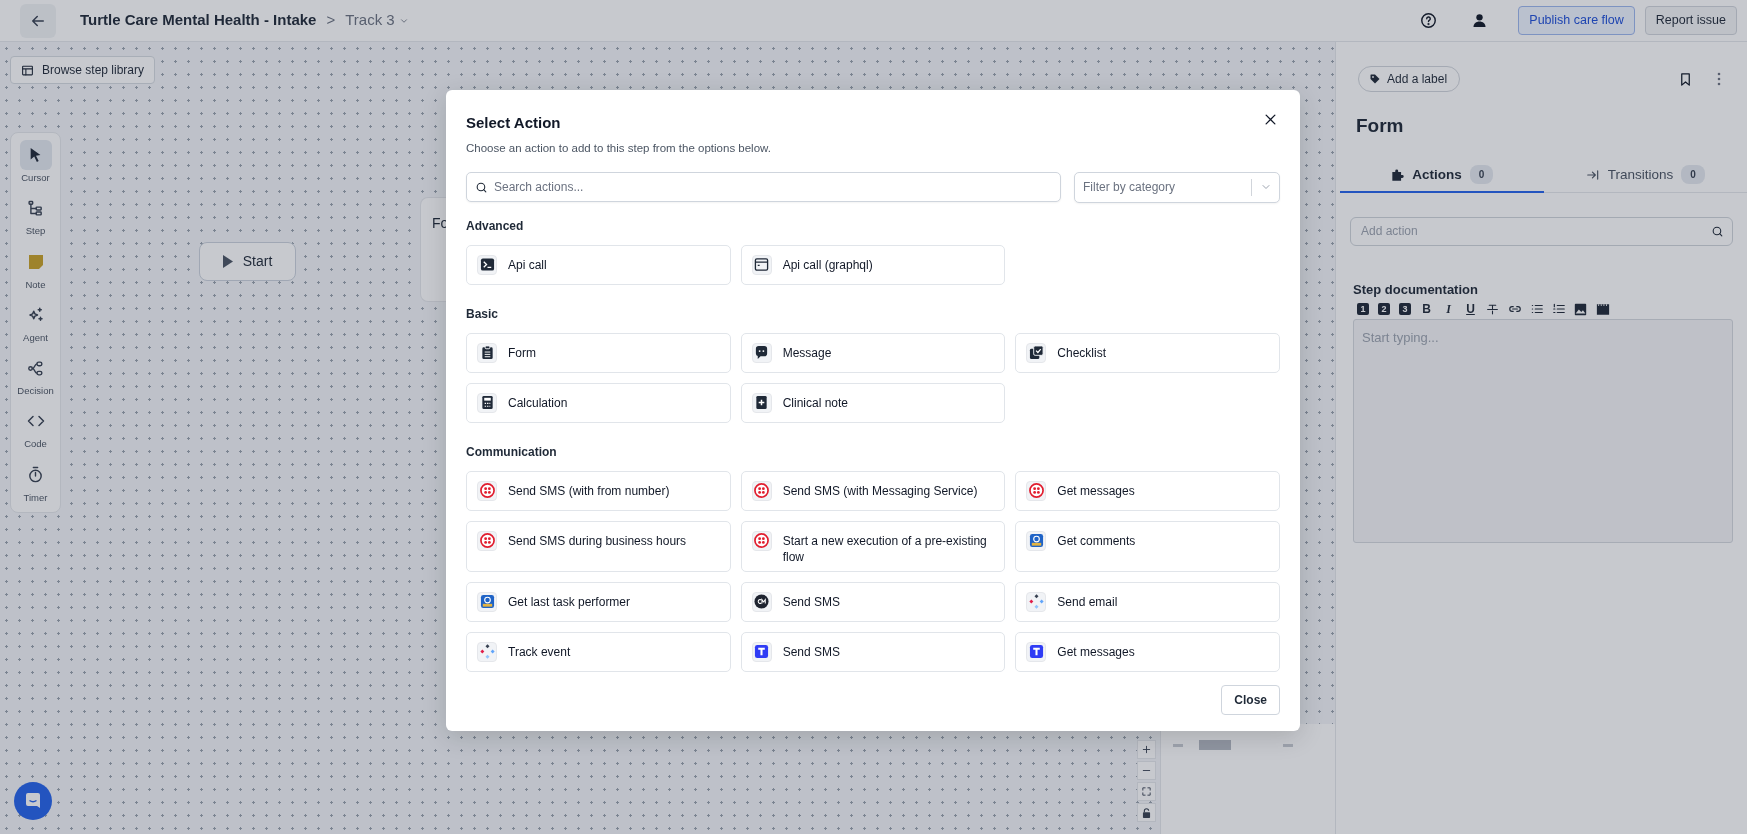 The width and height of the screenshot is (1747, 834). What do you see at coordinates (598, 264) in the screenshot?
I see `action-option: Api call` at bounding box center [598, 264].